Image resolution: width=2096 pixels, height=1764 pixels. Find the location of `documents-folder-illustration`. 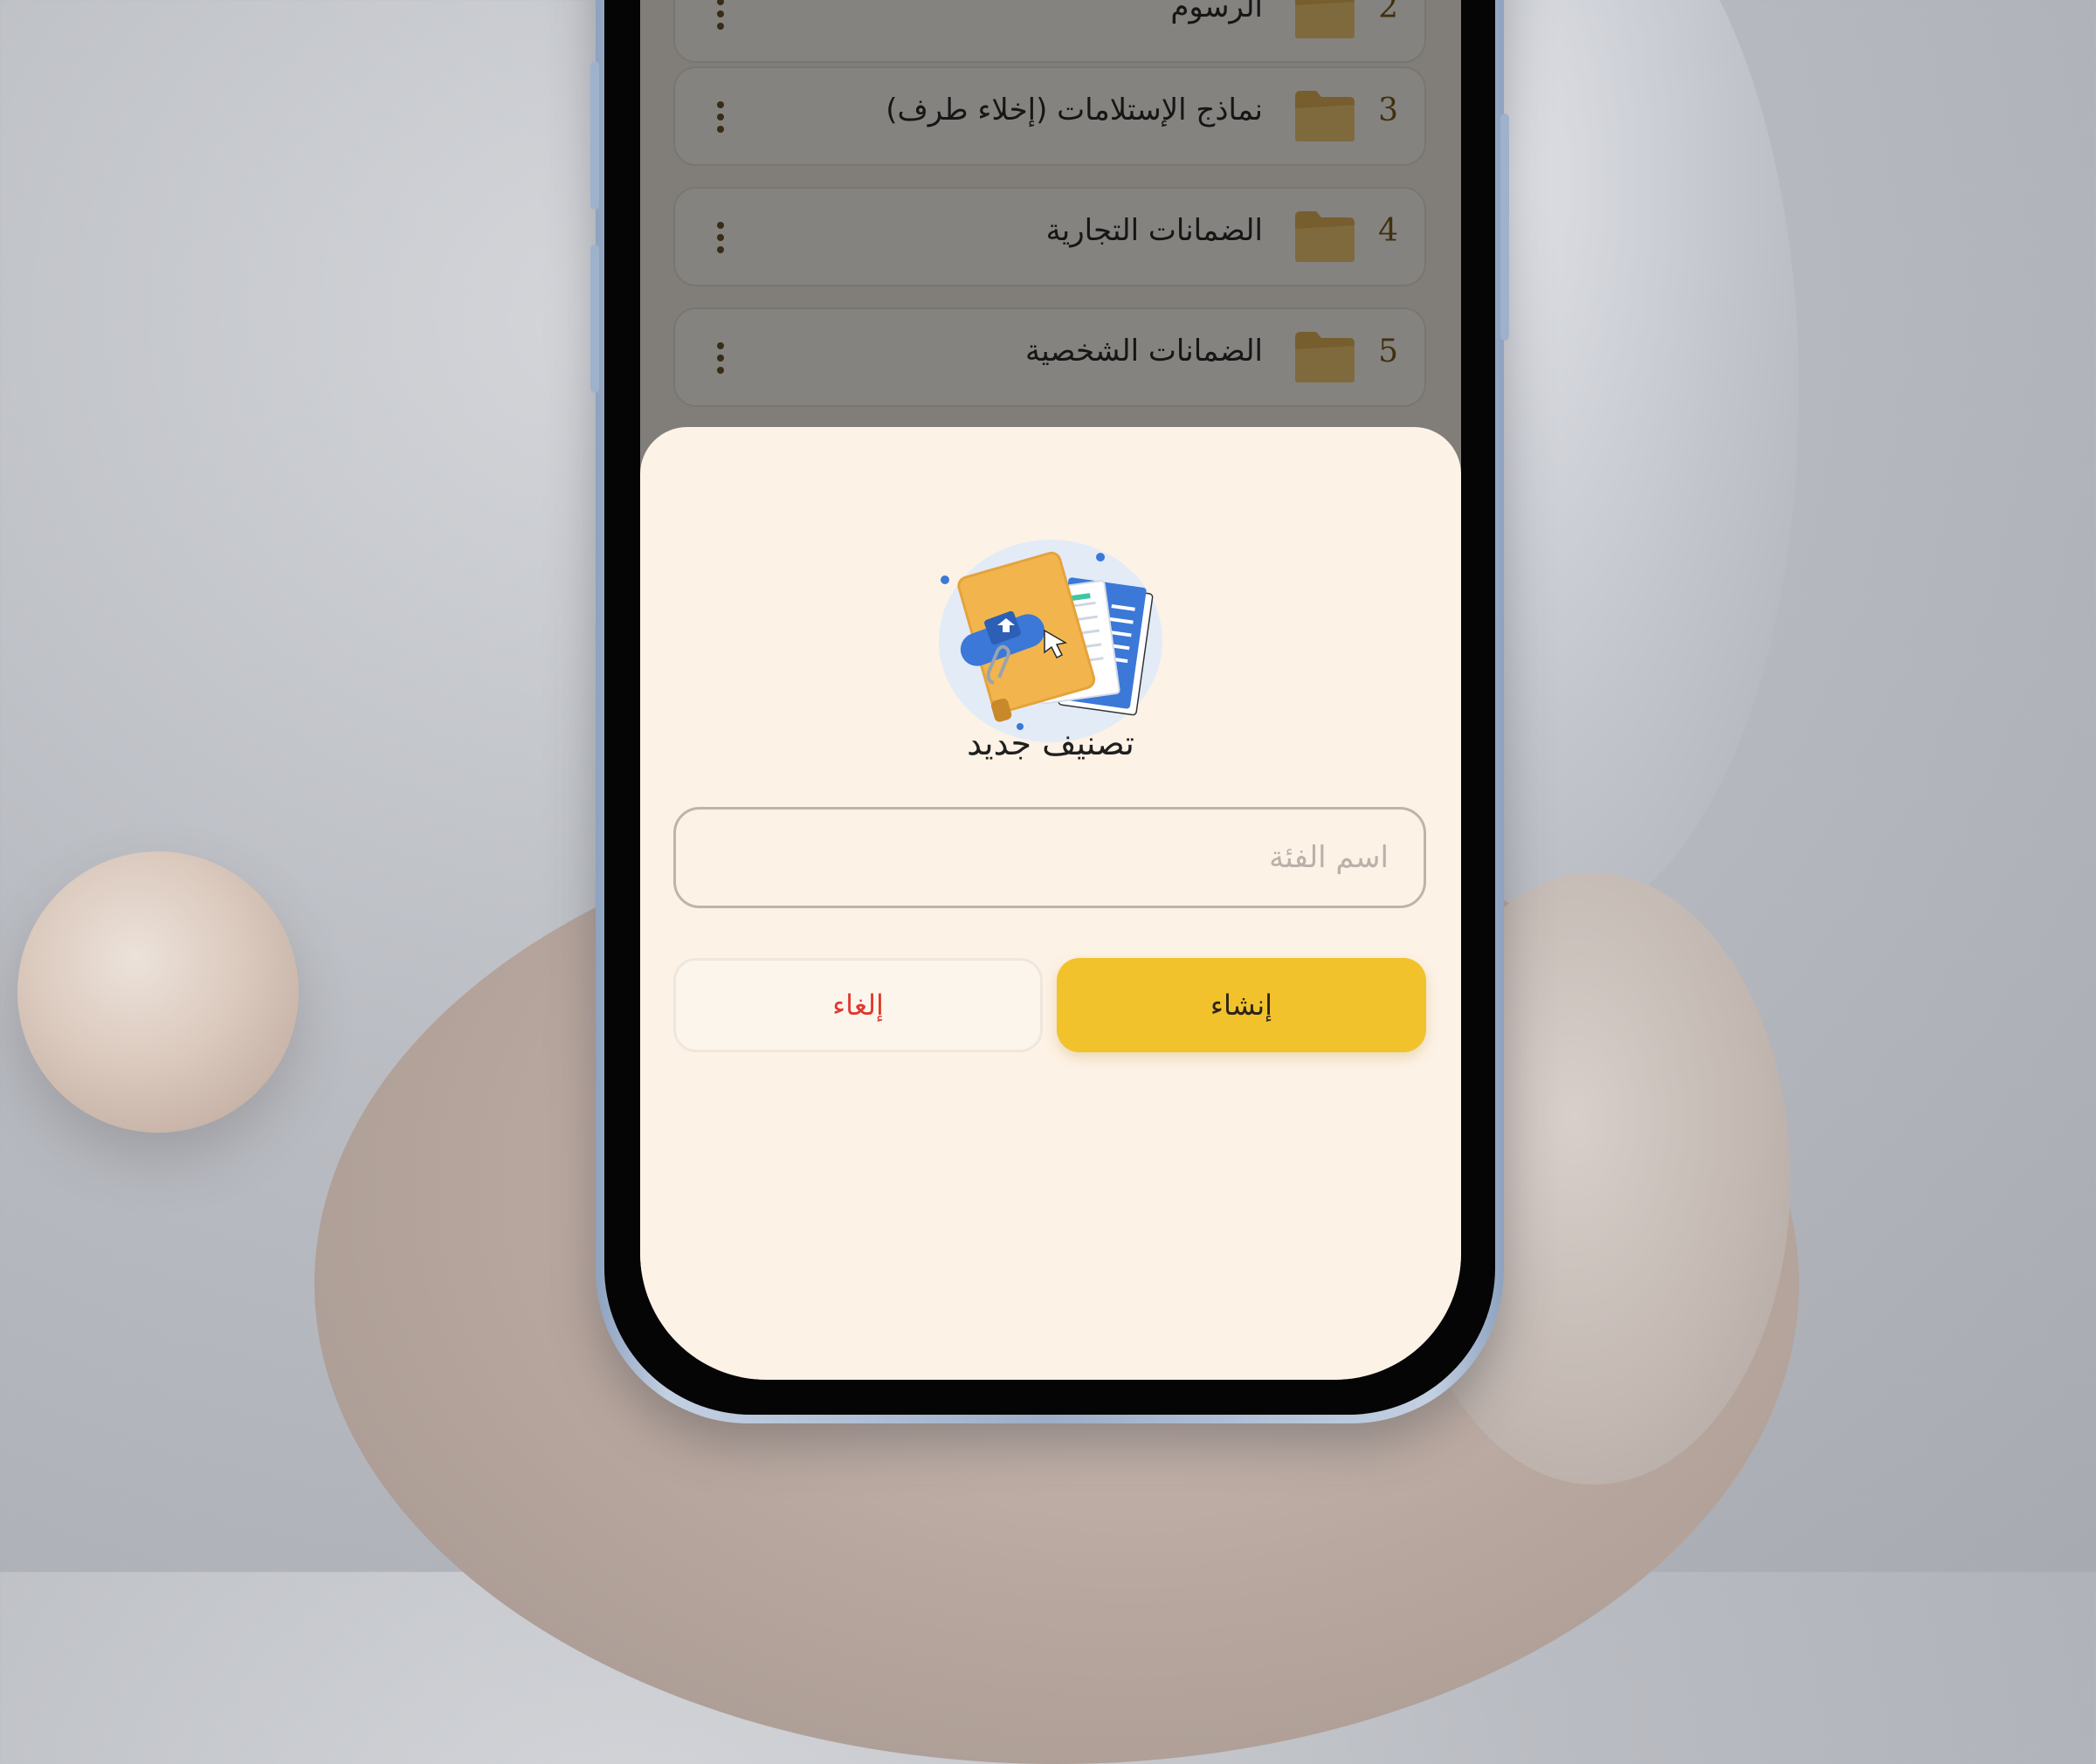

documents-folder-illustration is located at coordinates (1050, 641).